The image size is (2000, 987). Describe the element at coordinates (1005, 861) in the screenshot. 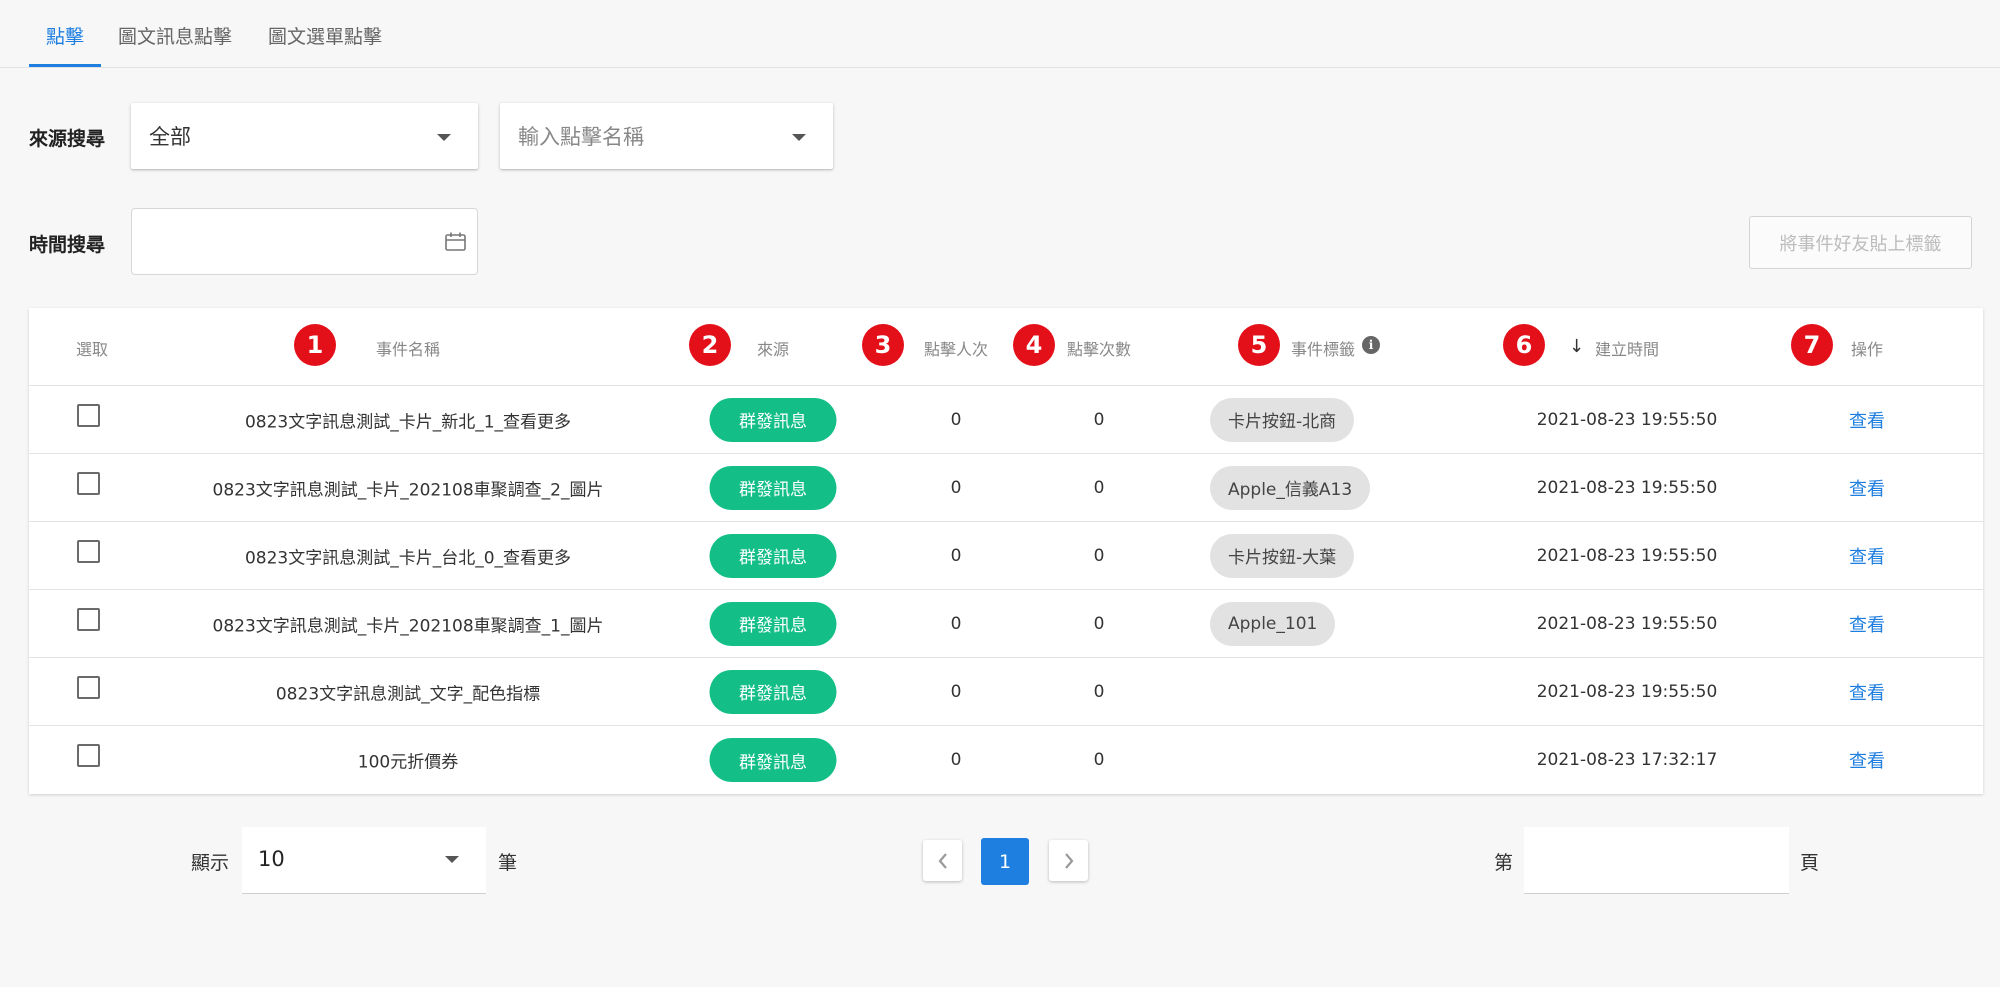

I see `page-1-button: 1` at that location.